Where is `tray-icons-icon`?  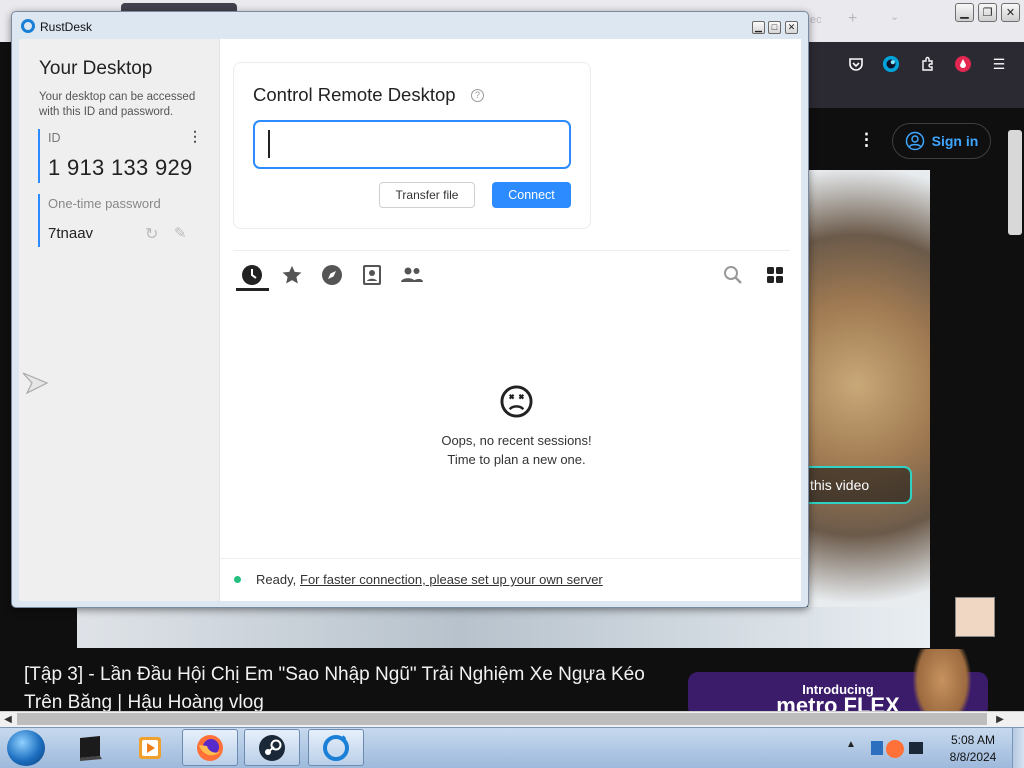 tray-icons-icon is located at coordinates (897, 748).